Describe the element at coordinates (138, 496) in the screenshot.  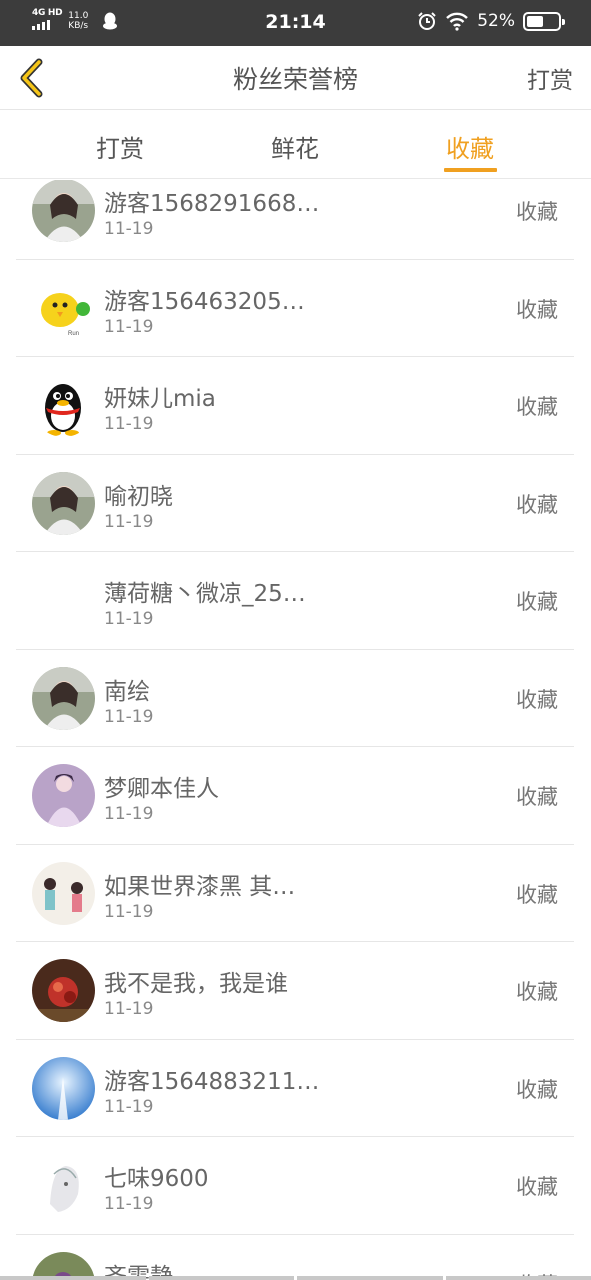
I see `user-name: 喻初晓` at that location.